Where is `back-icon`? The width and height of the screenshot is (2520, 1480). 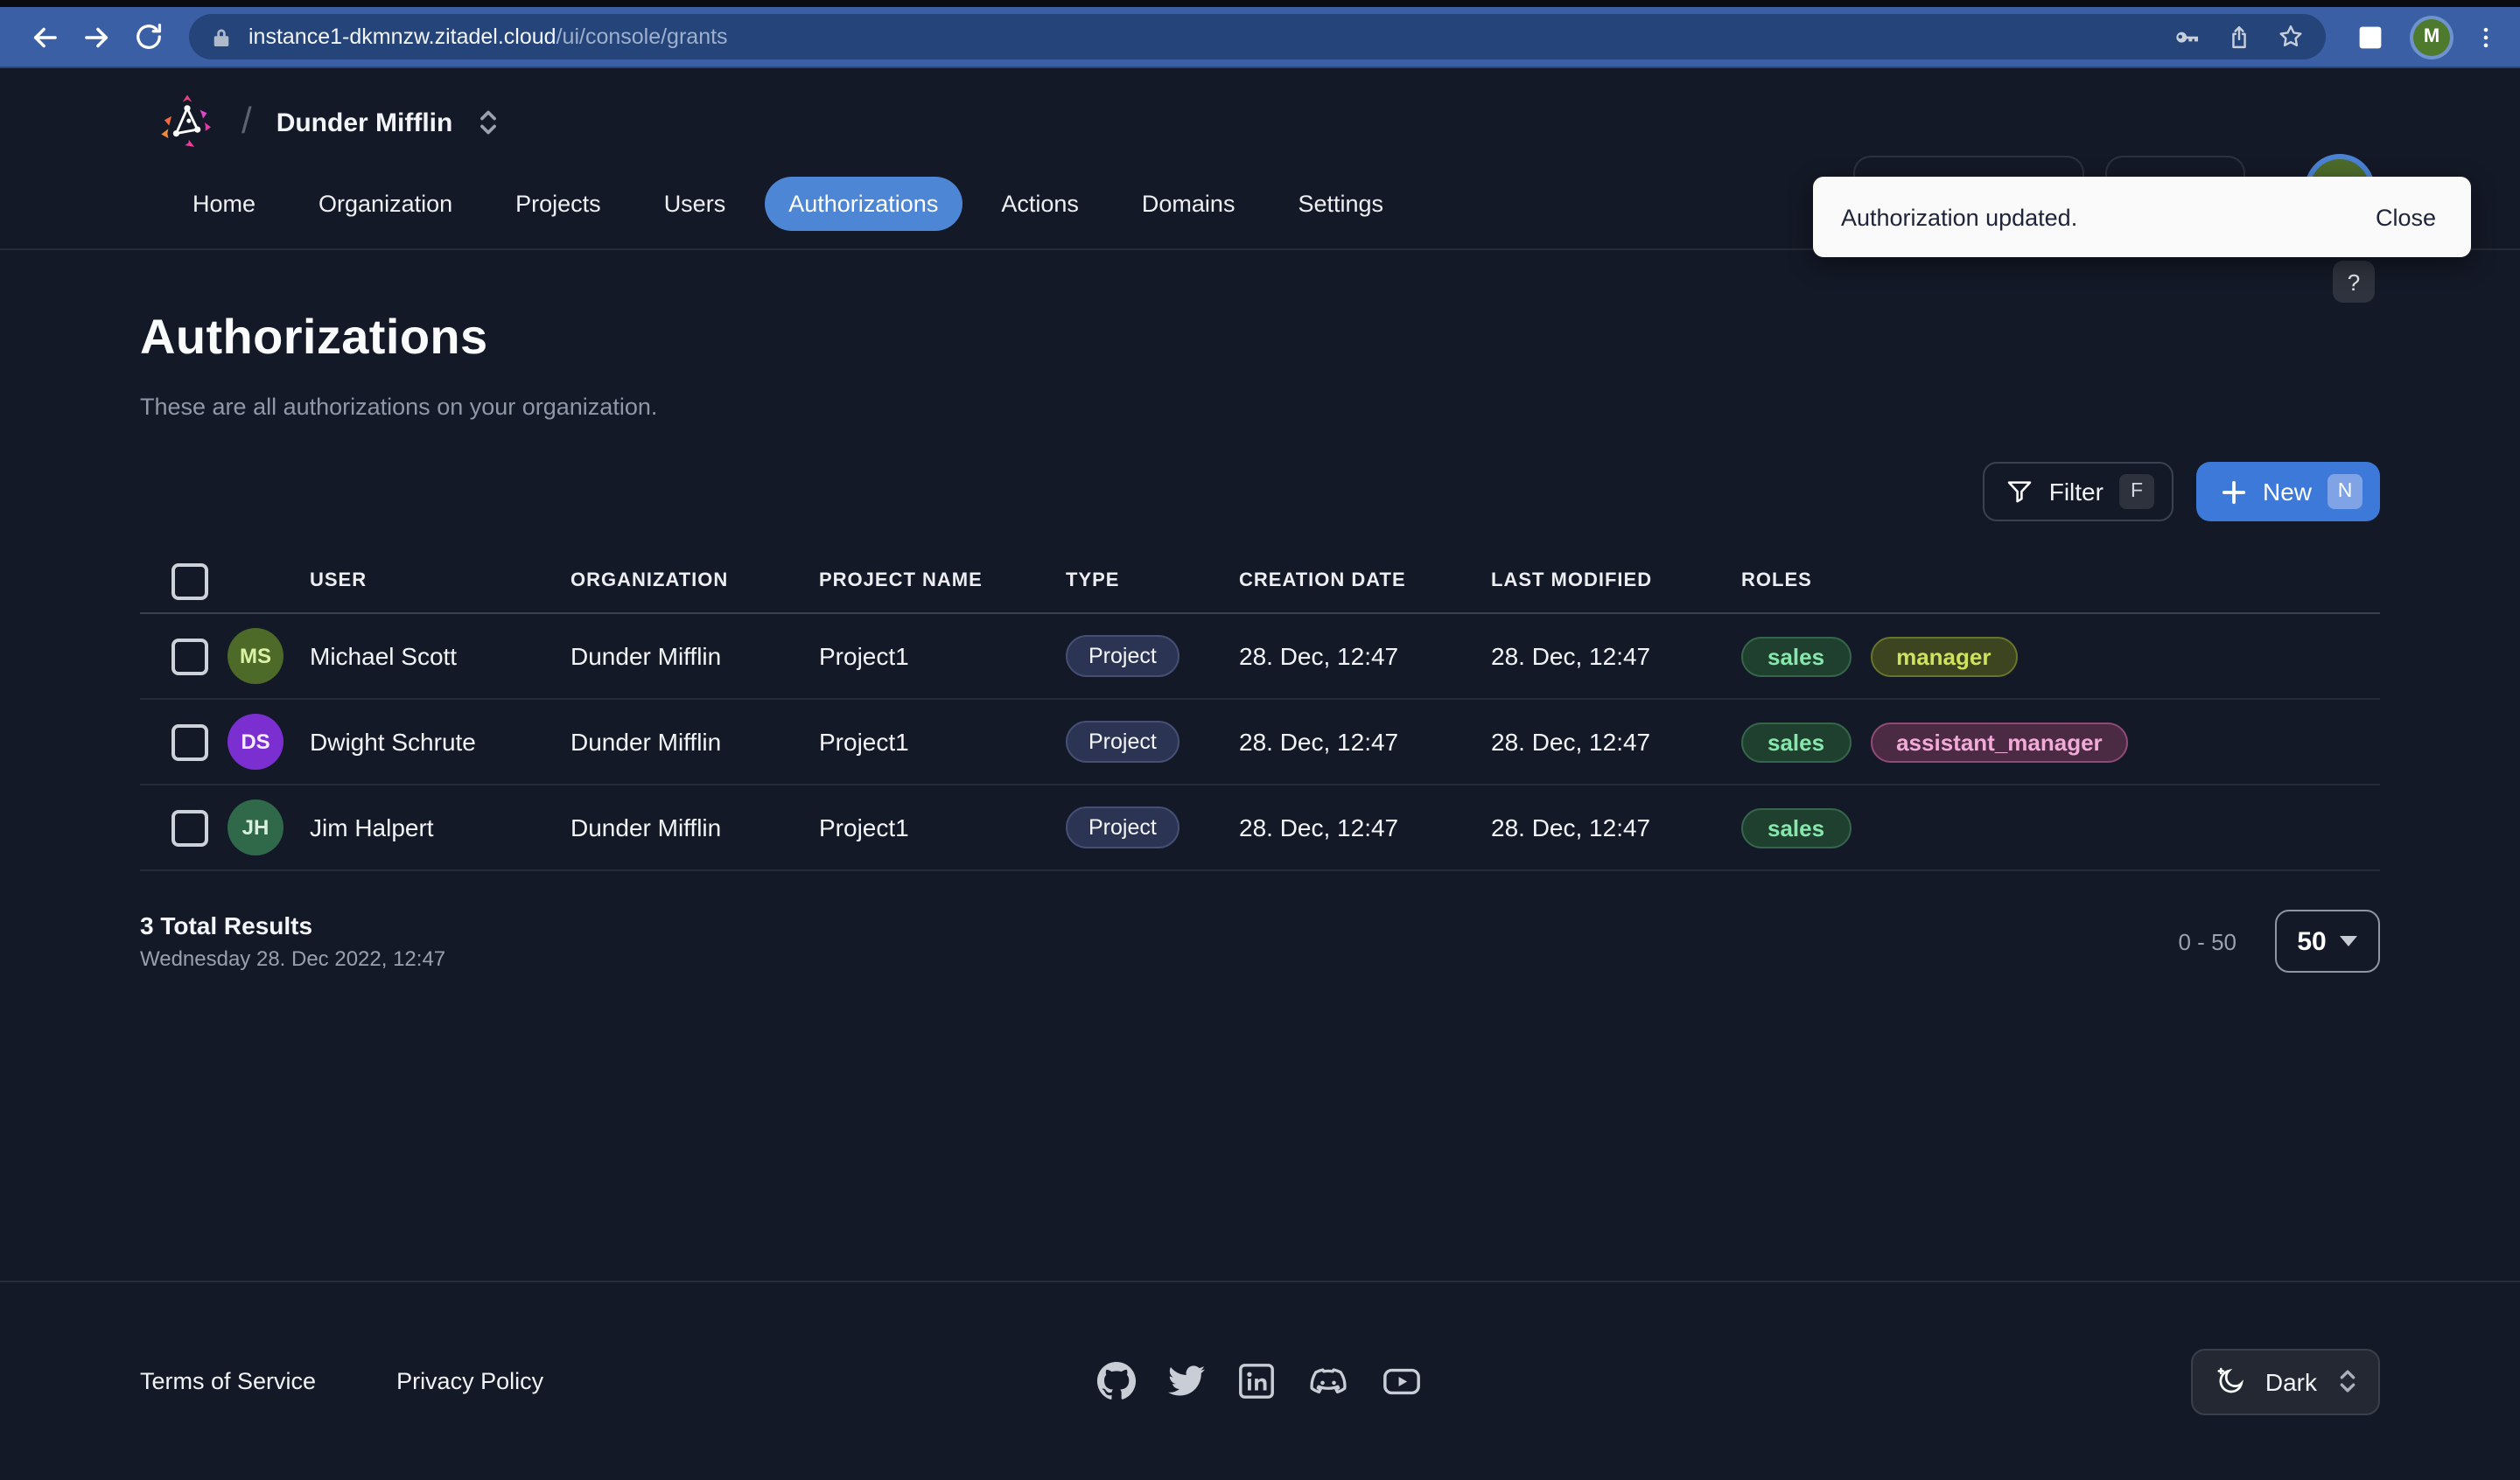 back-icon is located at coordinates (44, 36).